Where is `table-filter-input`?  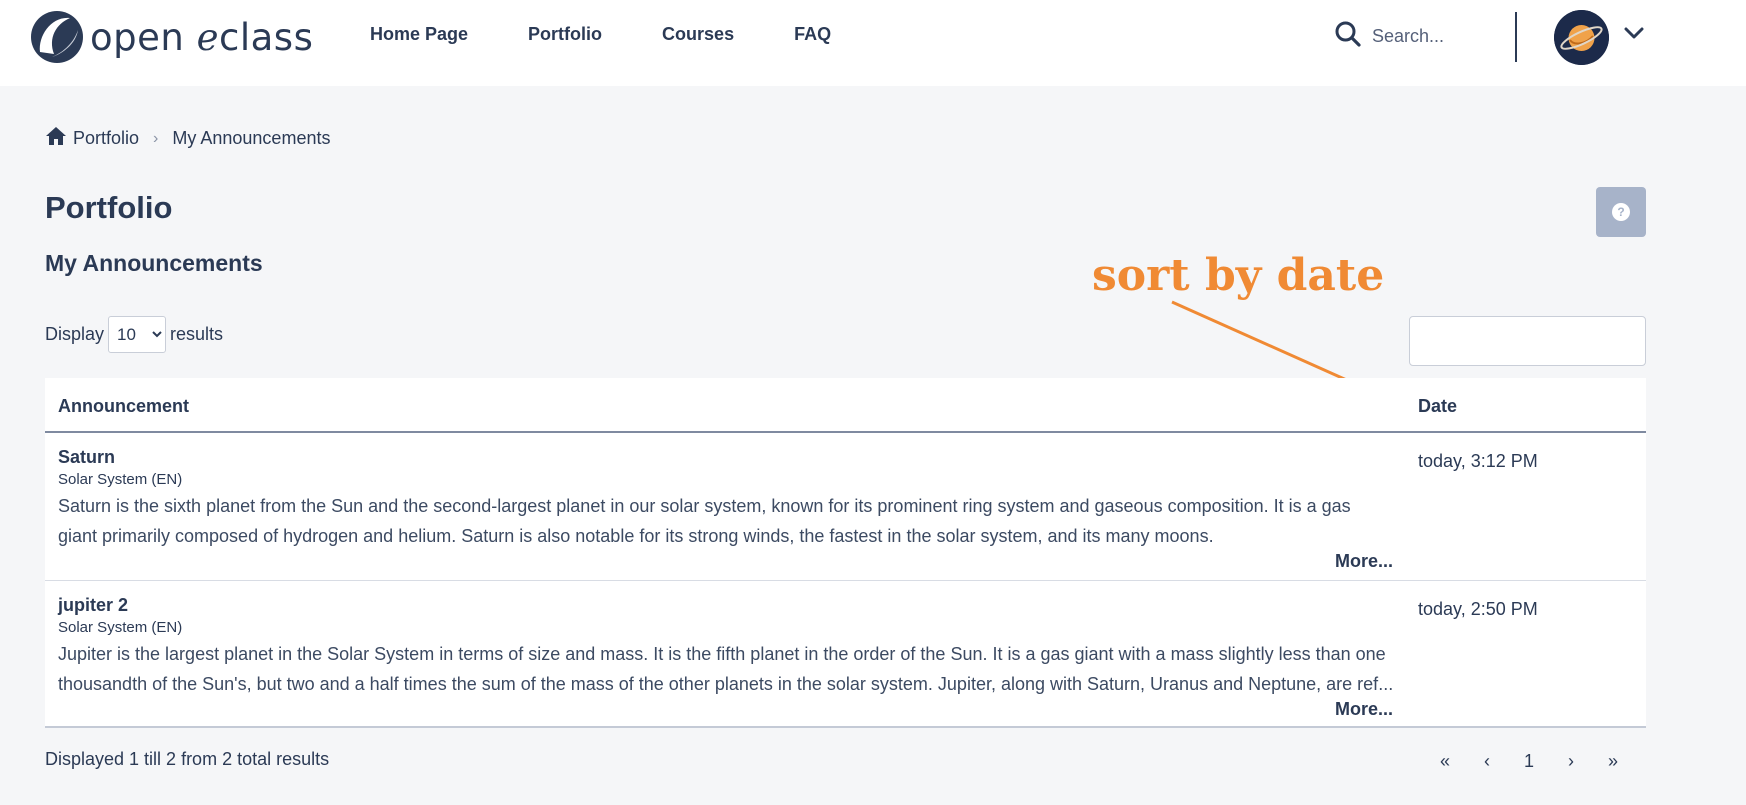 table-filter-input is located at coordinates (1527, 341).